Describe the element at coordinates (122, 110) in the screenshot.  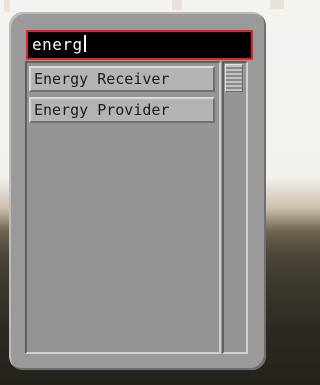
I see `list-item-energy-provider: Energy Provider` at that location.